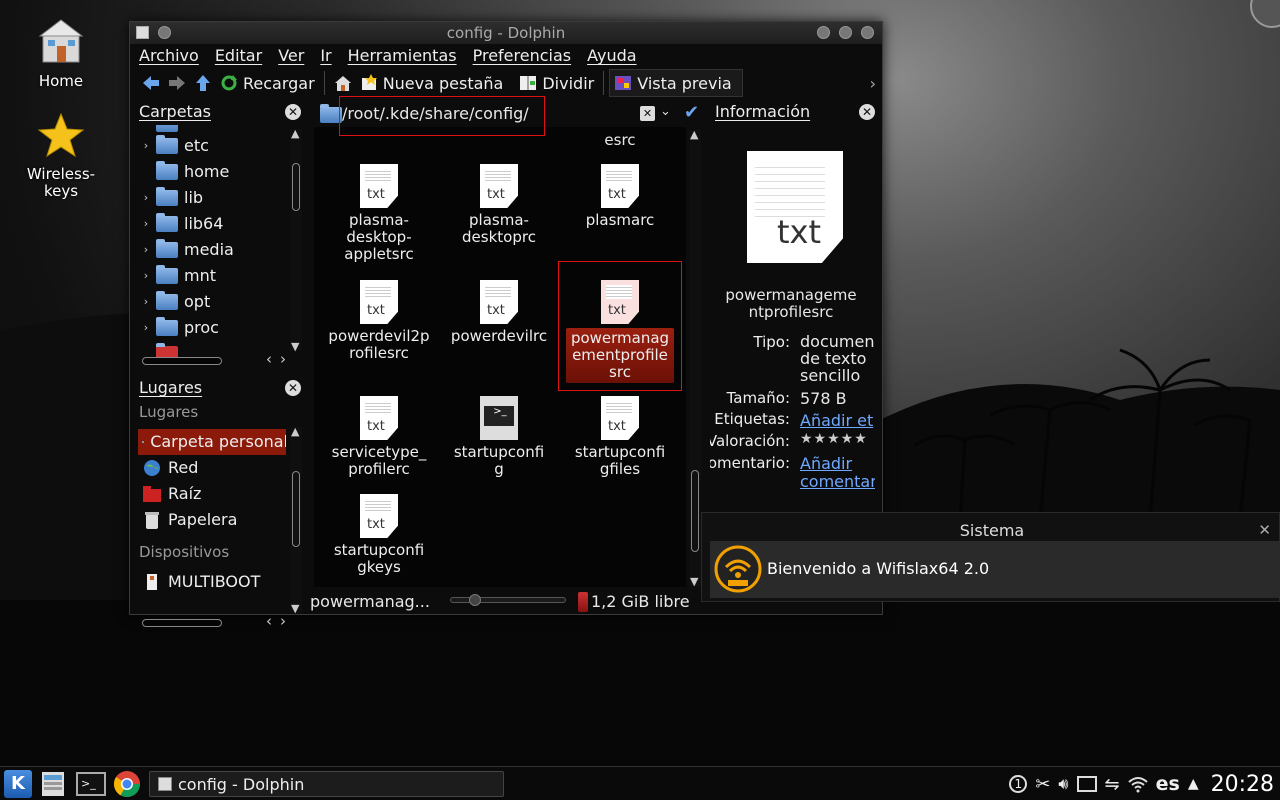  What do you see at coordinates (179, 224) in the screenshot?
I see `tree-item-lib64: › lib64` at bounding box center [179, 224].